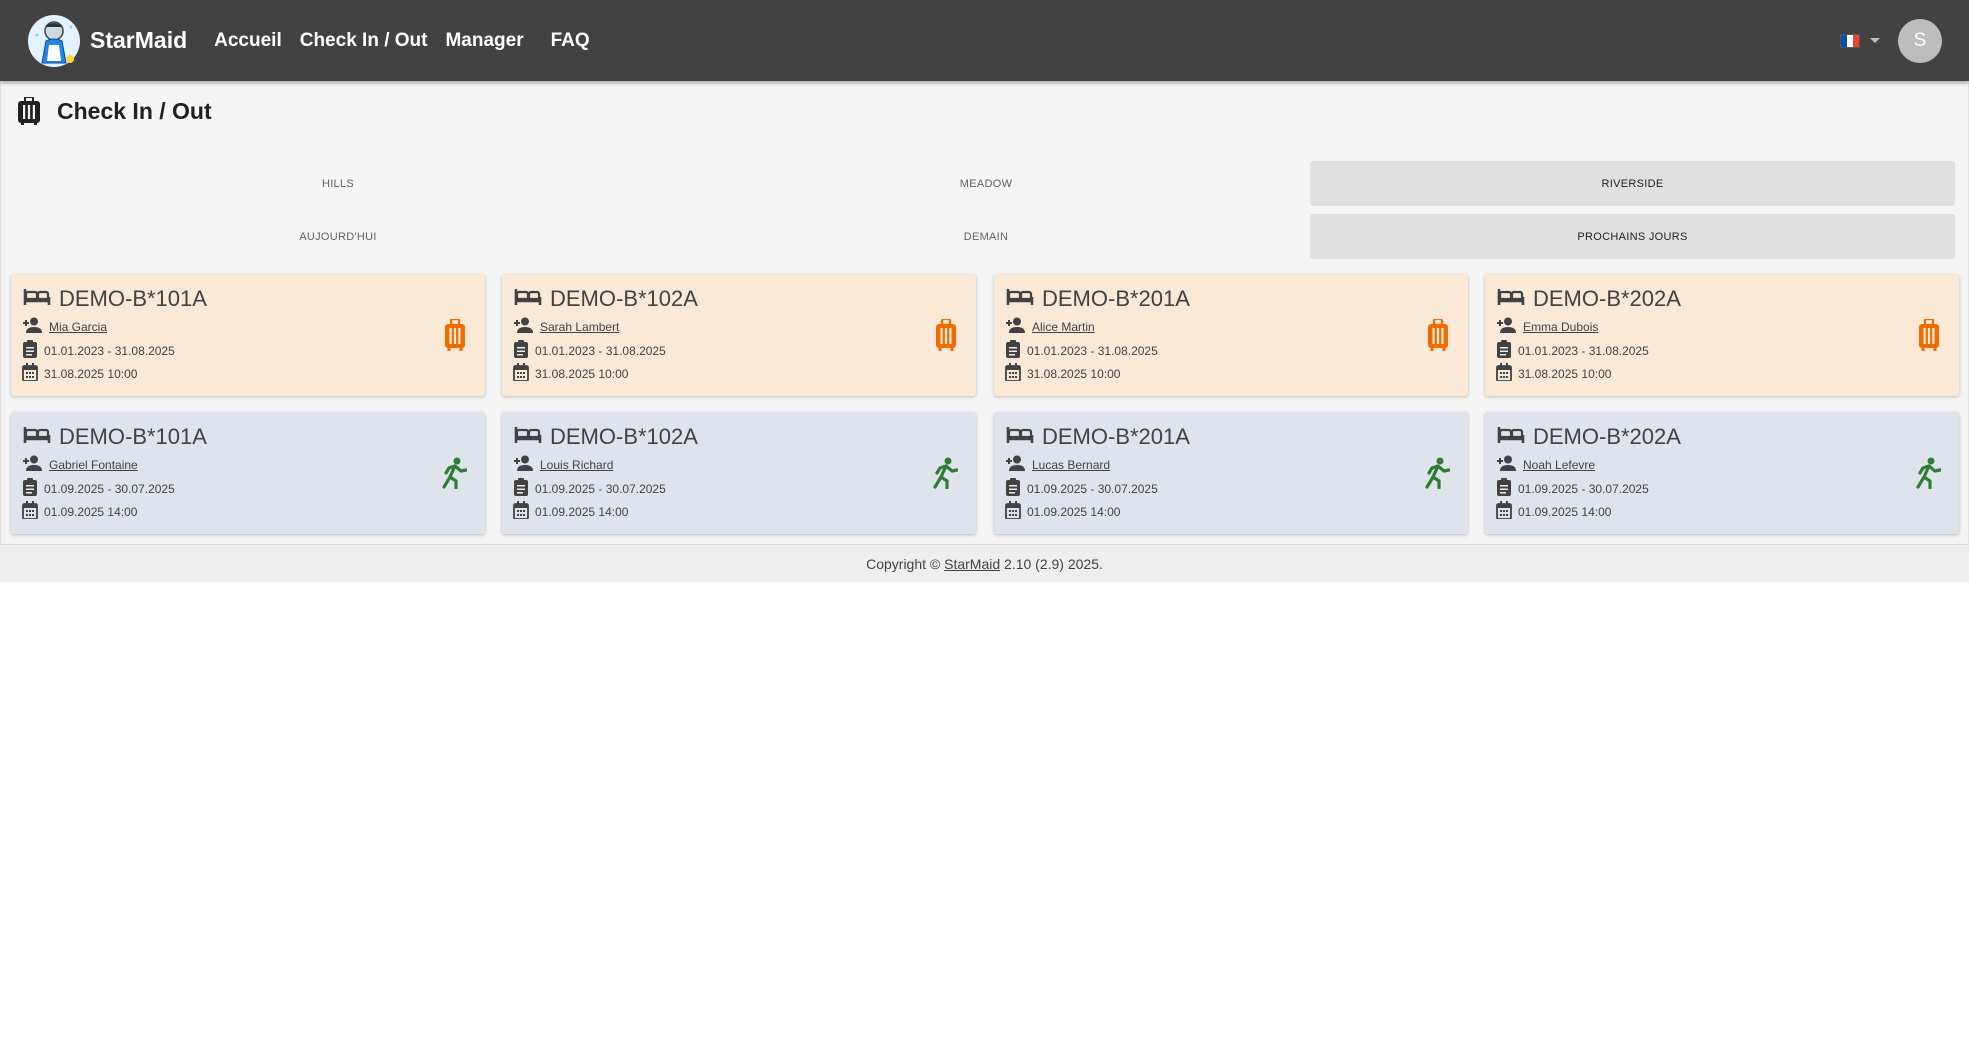 The image size is (1969, 1056). Describe the element at coordinates (576, 465) in the screenshot. I see `guest-name-link: Louis Richard` at that location.